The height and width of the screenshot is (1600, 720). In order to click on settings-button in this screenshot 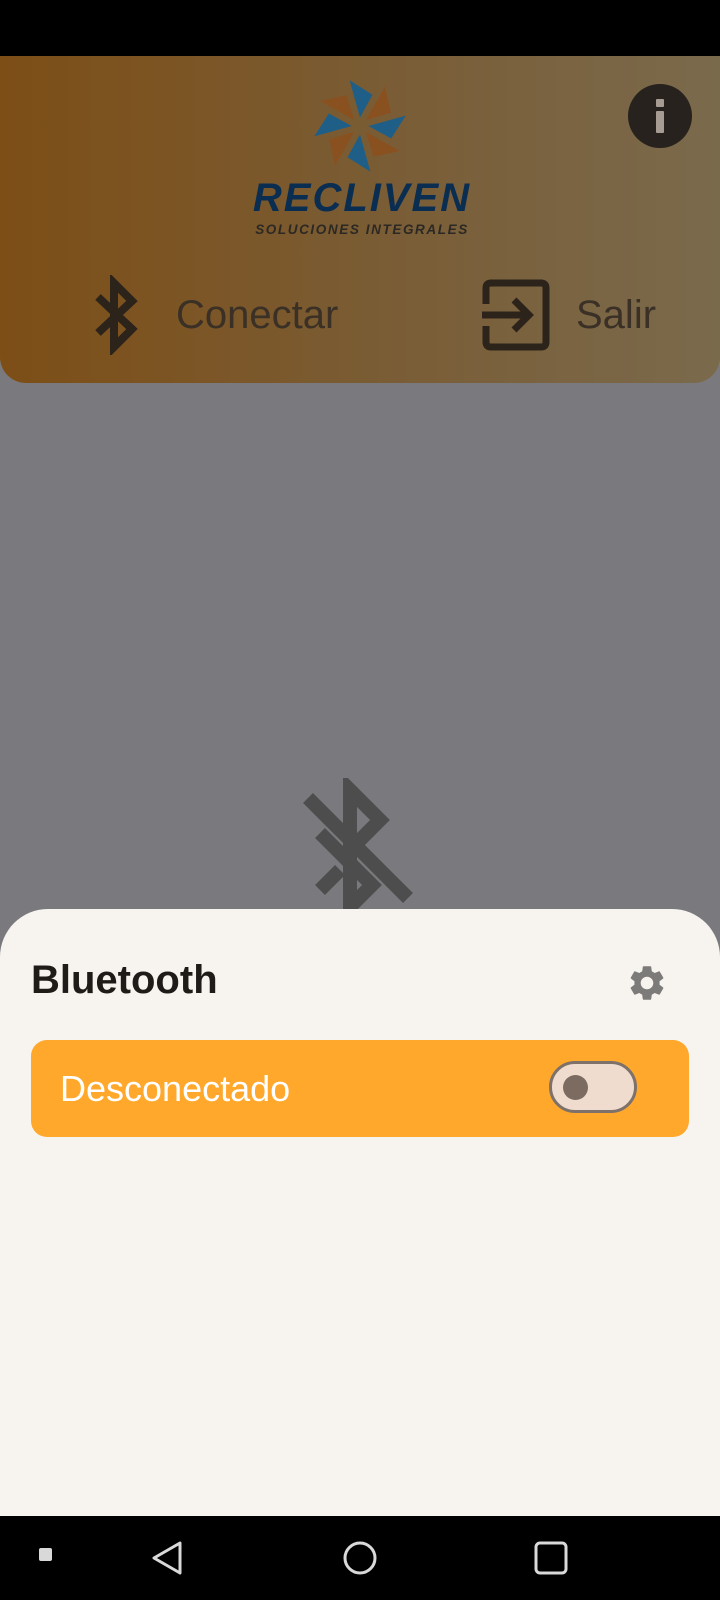, I will do `click(647, 983)`.